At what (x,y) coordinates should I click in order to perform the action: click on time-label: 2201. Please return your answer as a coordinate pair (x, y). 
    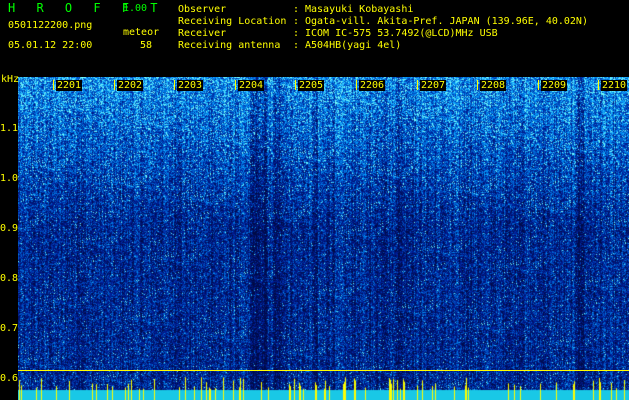
    Looking at the image, I should click on (69, 85).